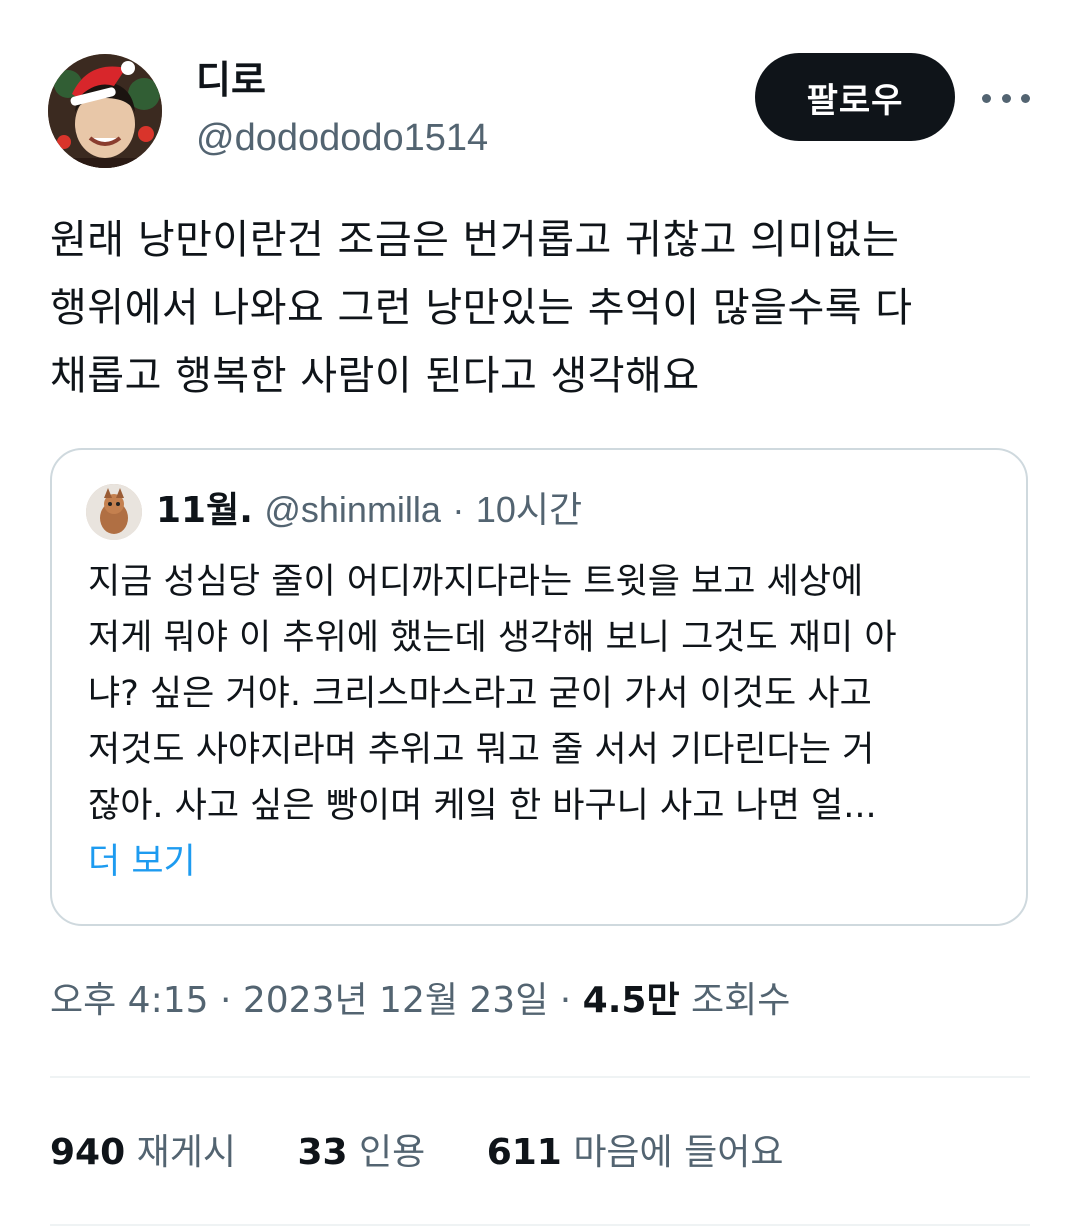 The width and height of the screenshot is (1080, 1229). Describe the element at coordinates (855, 97) in the screenshot. I see `follow-button: 팔로우` at that location.